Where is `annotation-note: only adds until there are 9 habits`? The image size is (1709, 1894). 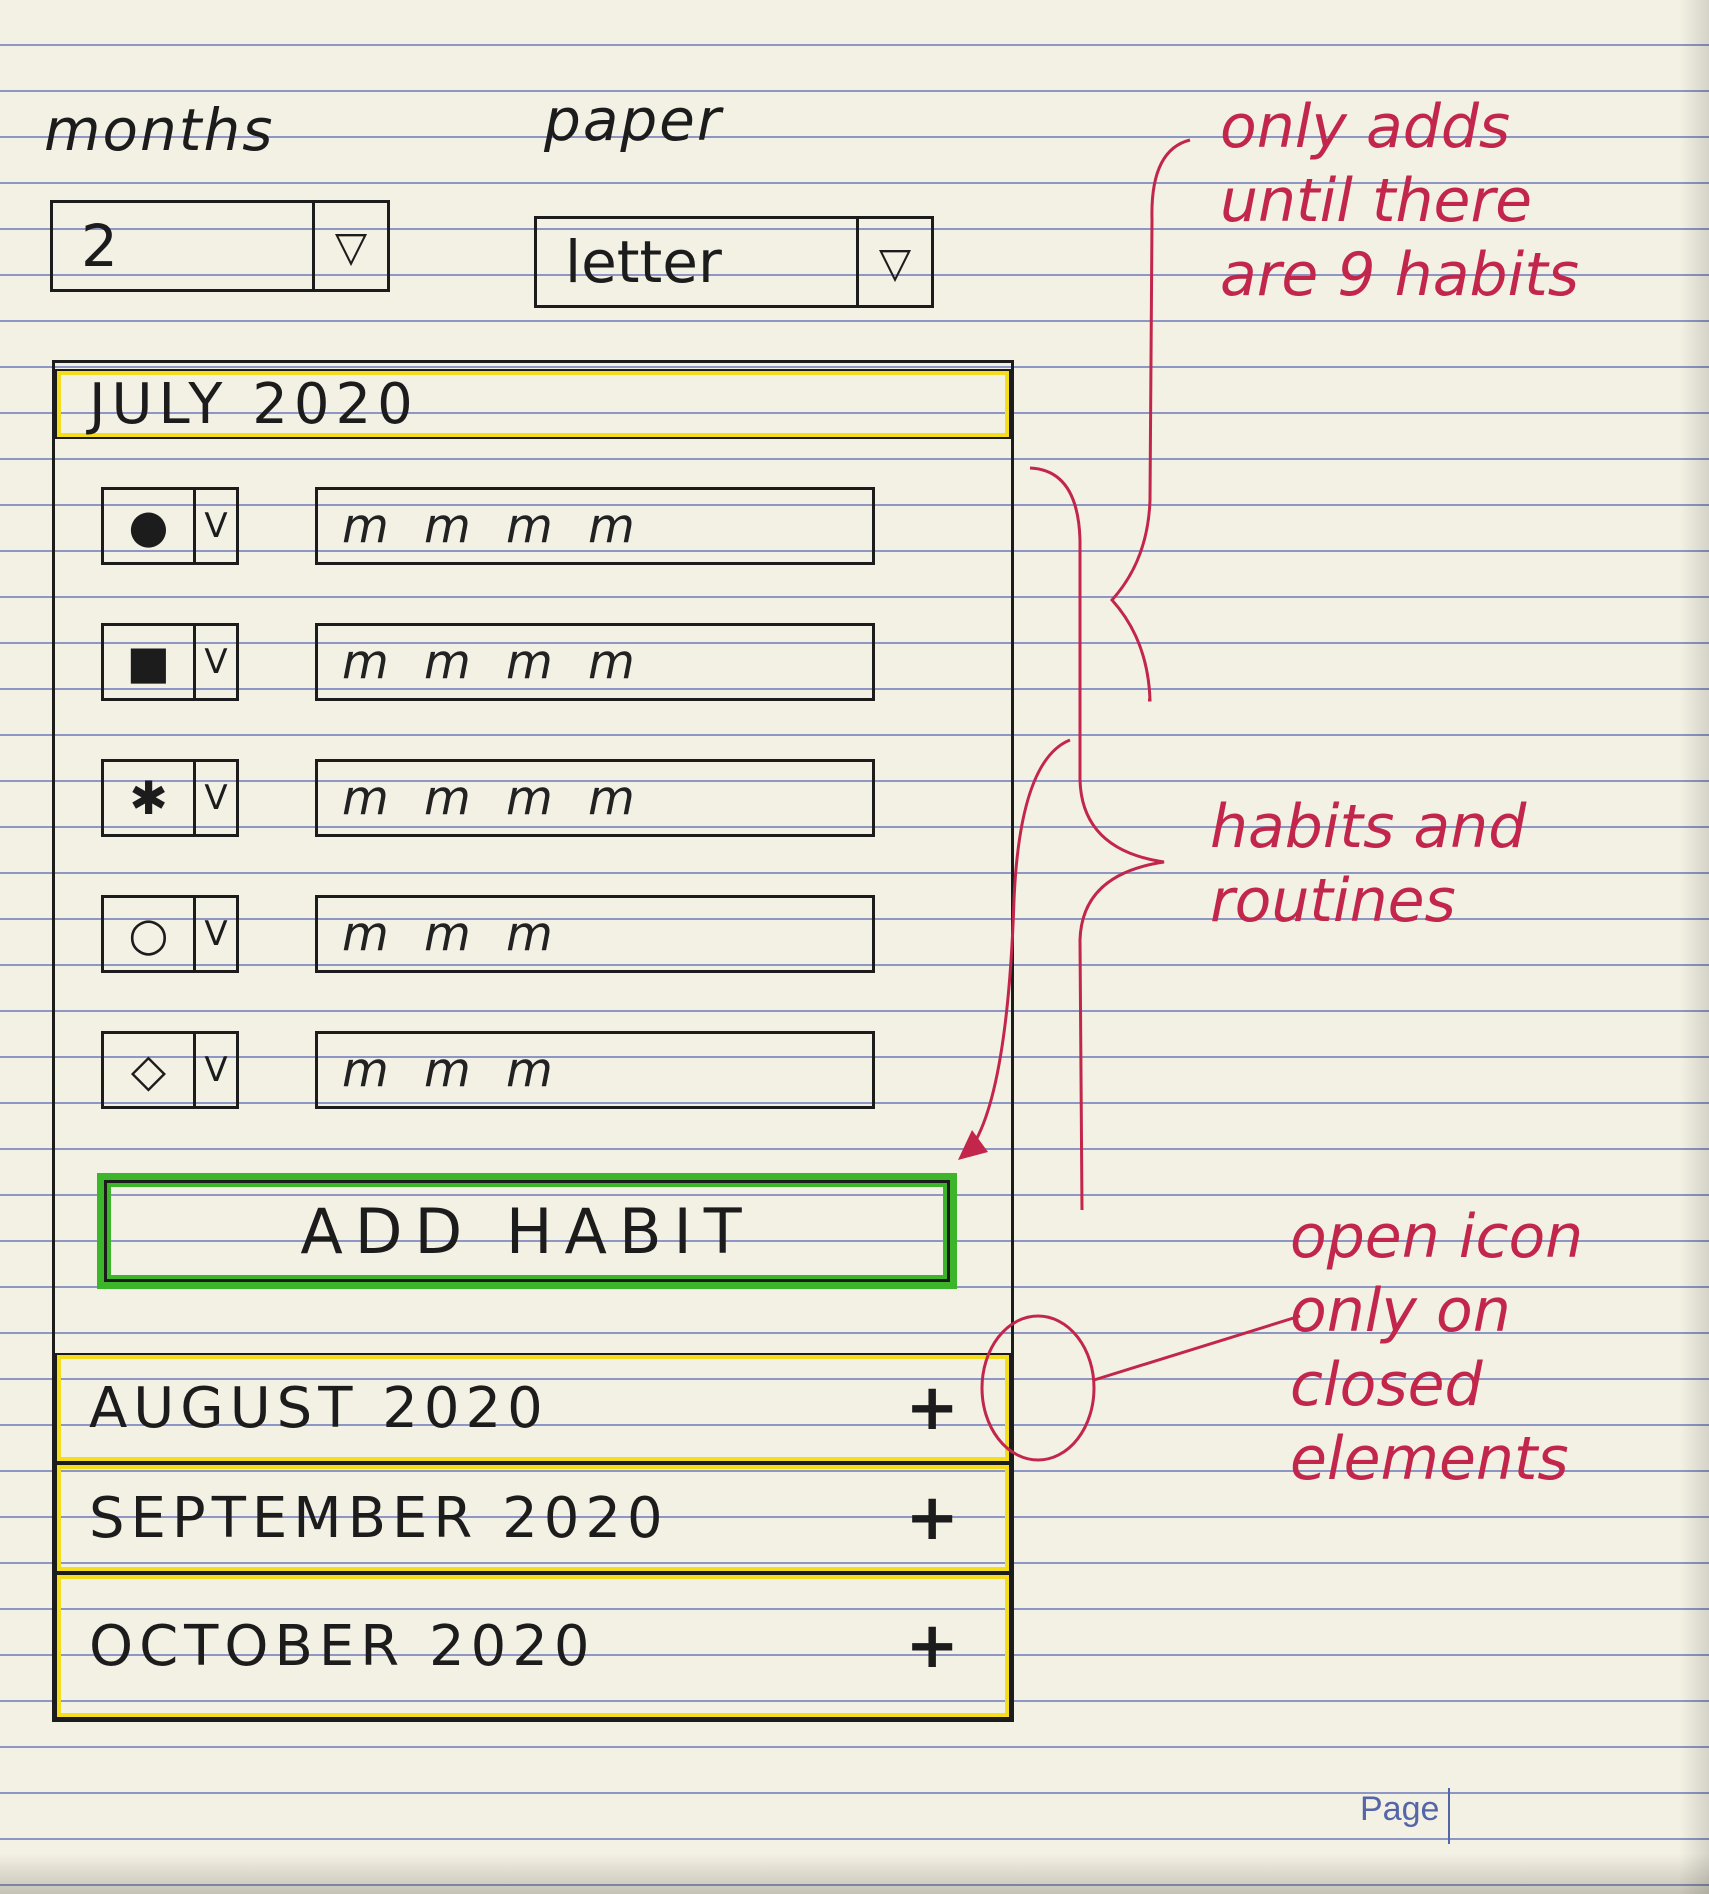
annotation-note: only adds until there are 9 habits is located at coordinates (1400, 201).